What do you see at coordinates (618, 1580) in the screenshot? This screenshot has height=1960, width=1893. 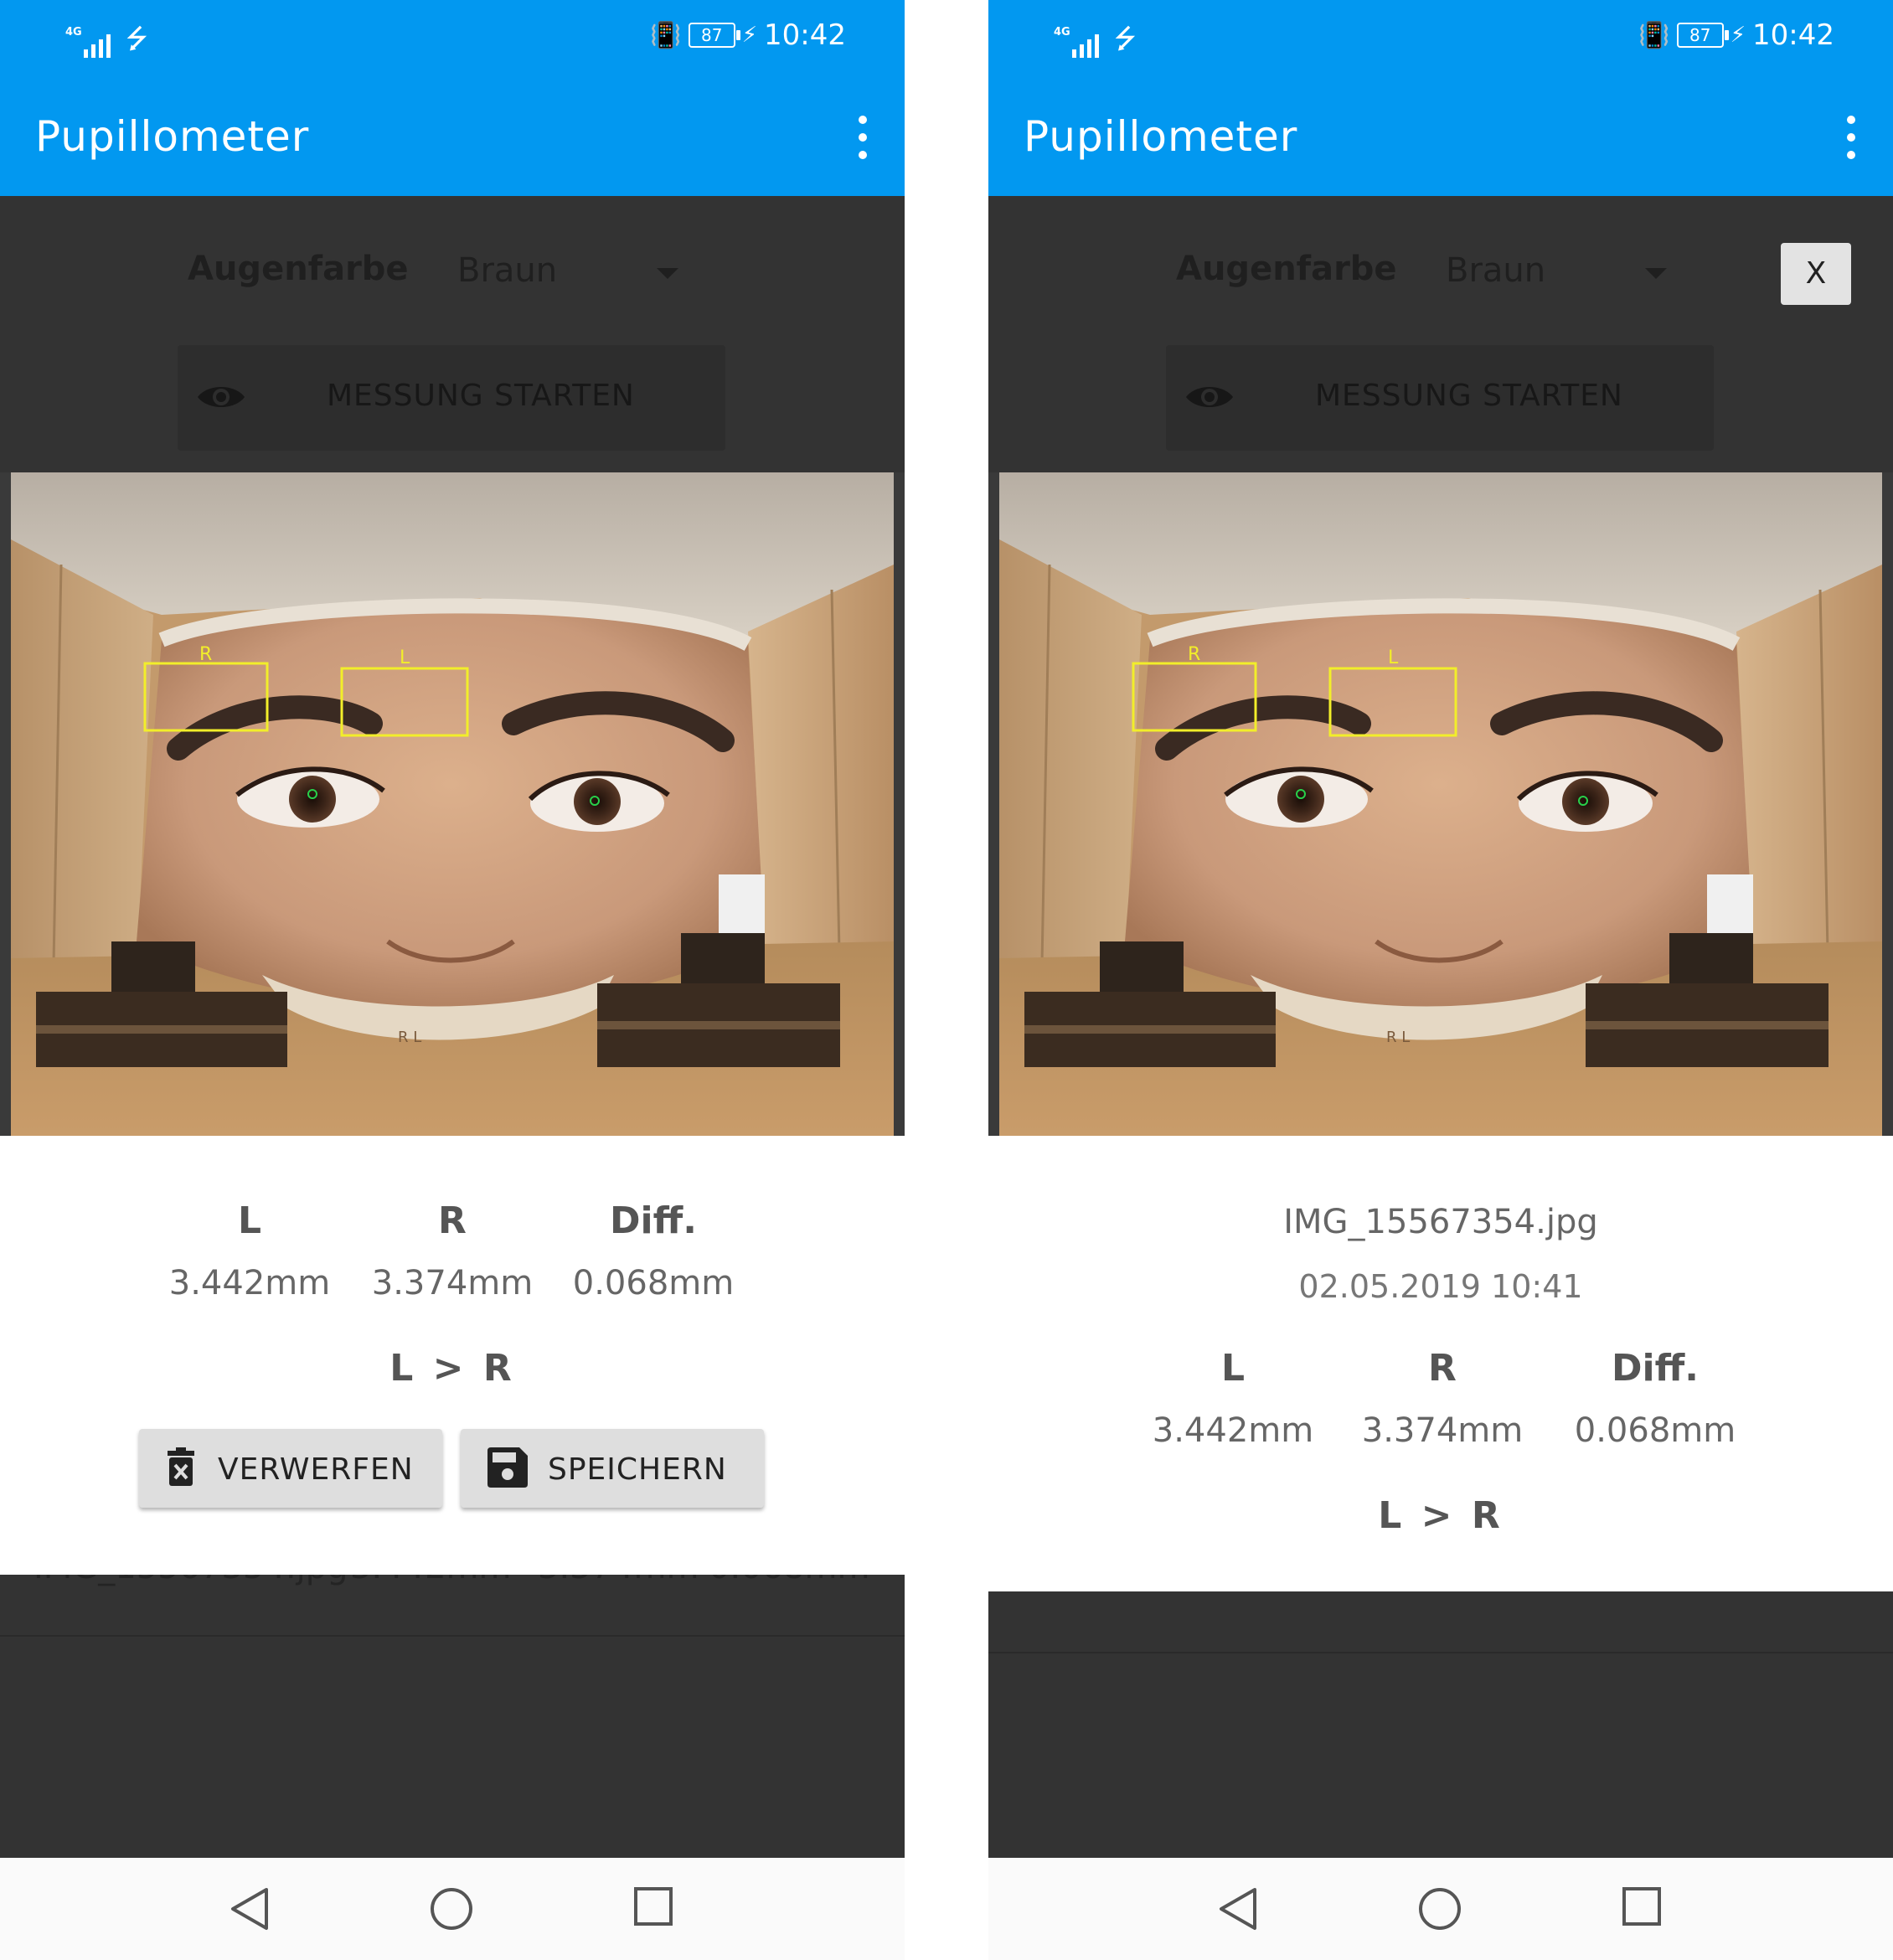 I see `history-right: 3.374mm` at bounding box center [618, 1580].